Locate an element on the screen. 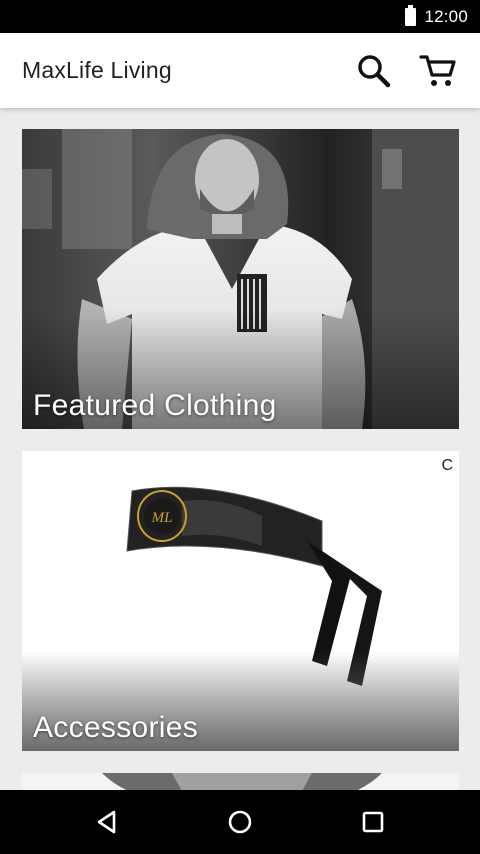 This screenshot has height=854, width=480. app-bar: MaxLife Living is located at coordinates (240, 70).